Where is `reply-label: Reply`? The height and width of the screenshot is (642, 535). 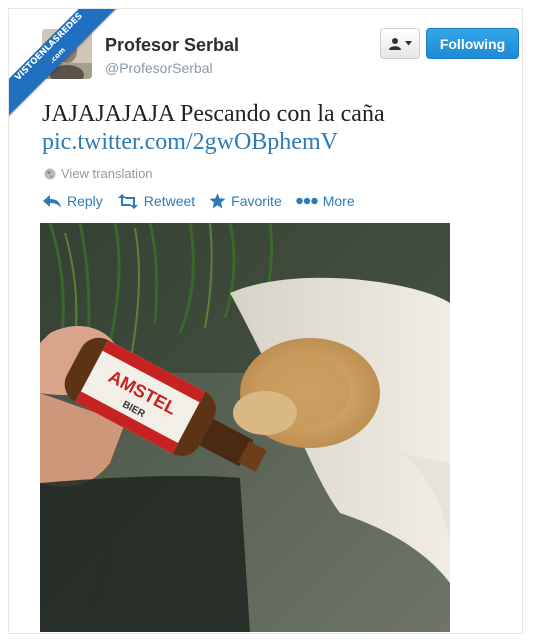
reply-label: Reply is located at coordinates (85, 201).